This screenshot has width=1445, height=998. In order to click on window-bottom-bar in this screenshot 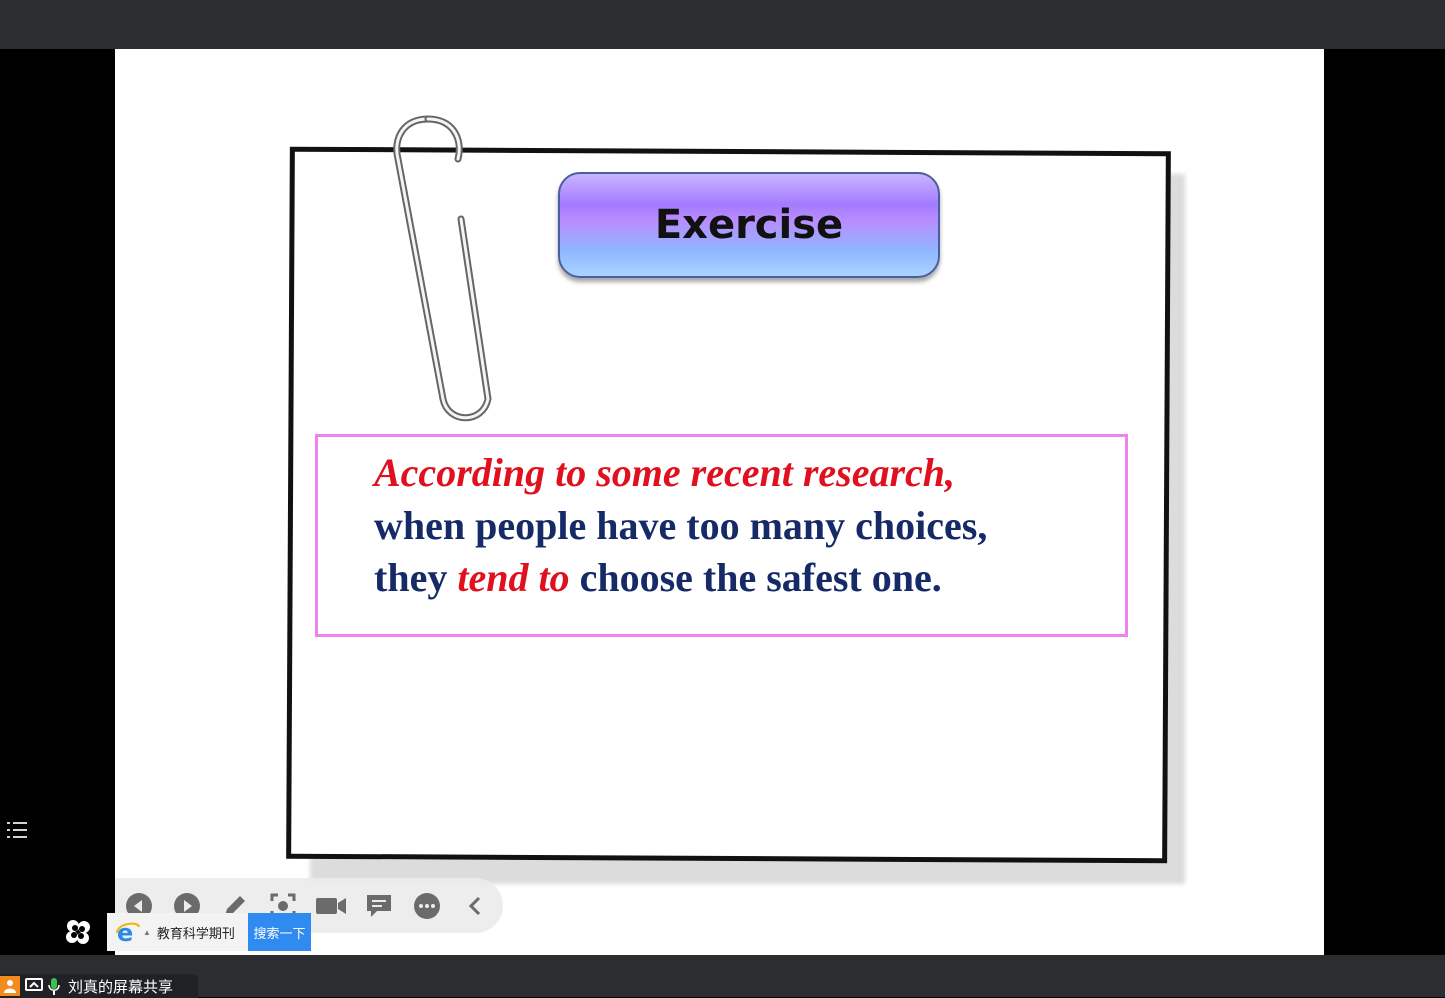, I will do `click(722, 976)`.